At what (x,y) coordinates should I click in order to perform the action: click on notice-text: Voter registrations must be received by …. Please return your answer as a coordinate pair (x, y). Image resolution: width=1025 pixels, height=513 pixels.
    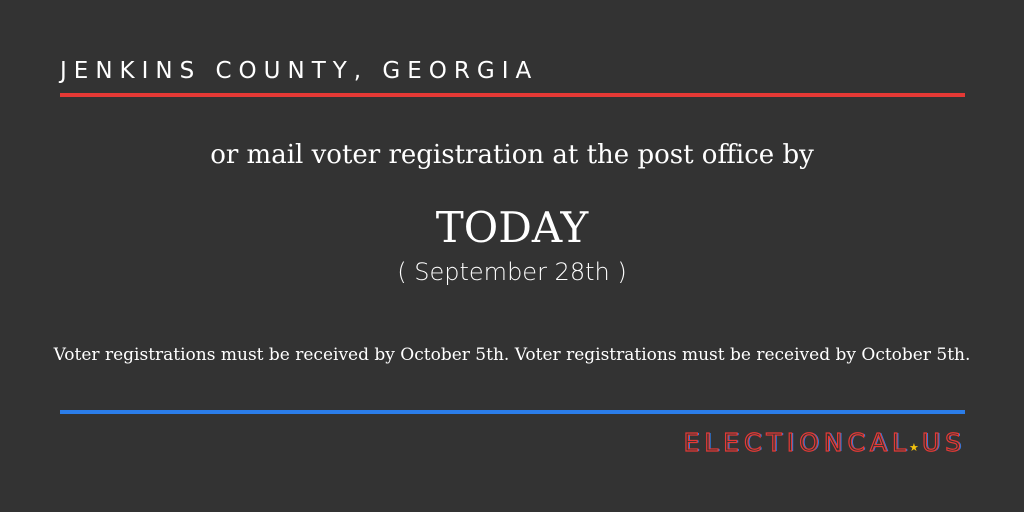
    Looking at the image, I should click on (512, 355).